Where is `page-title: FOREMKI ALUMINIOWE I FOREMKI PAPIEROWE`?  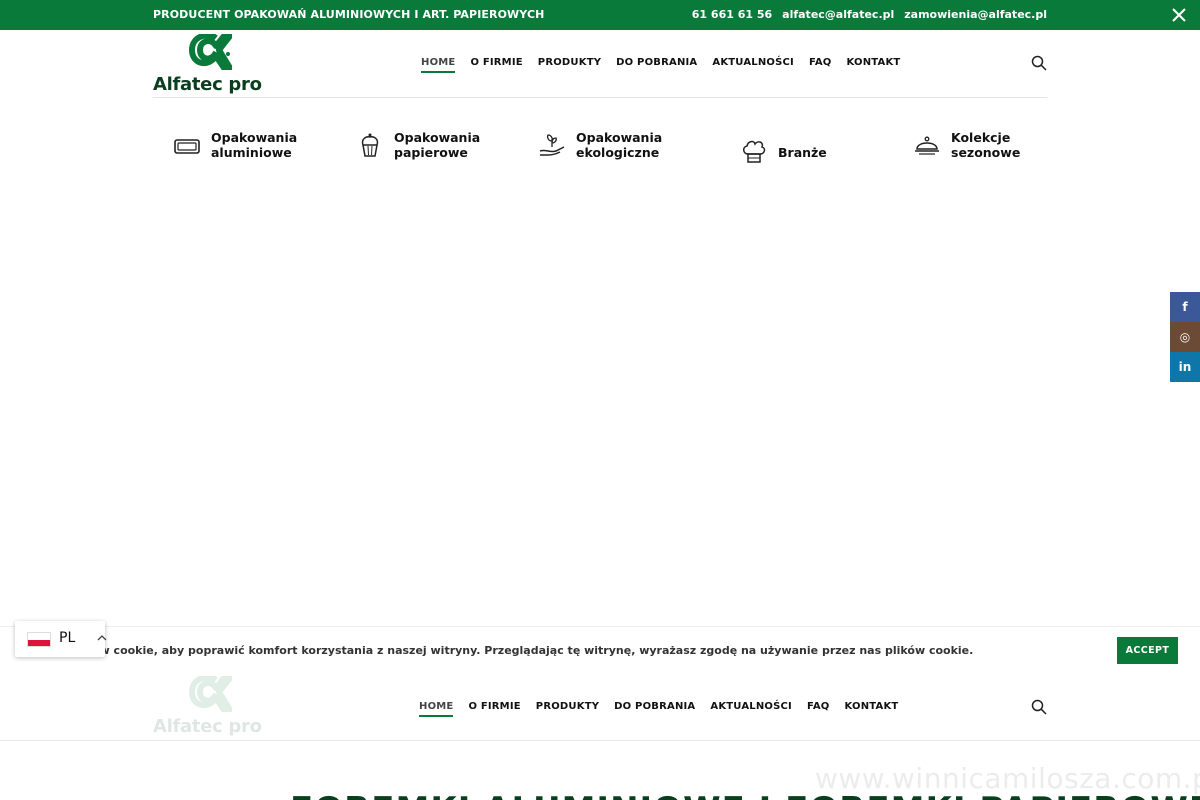 page-title: FOREMKI ALUMINIOWE I FOREMKI PAPIEROWE is located at coordinates (745, 795).